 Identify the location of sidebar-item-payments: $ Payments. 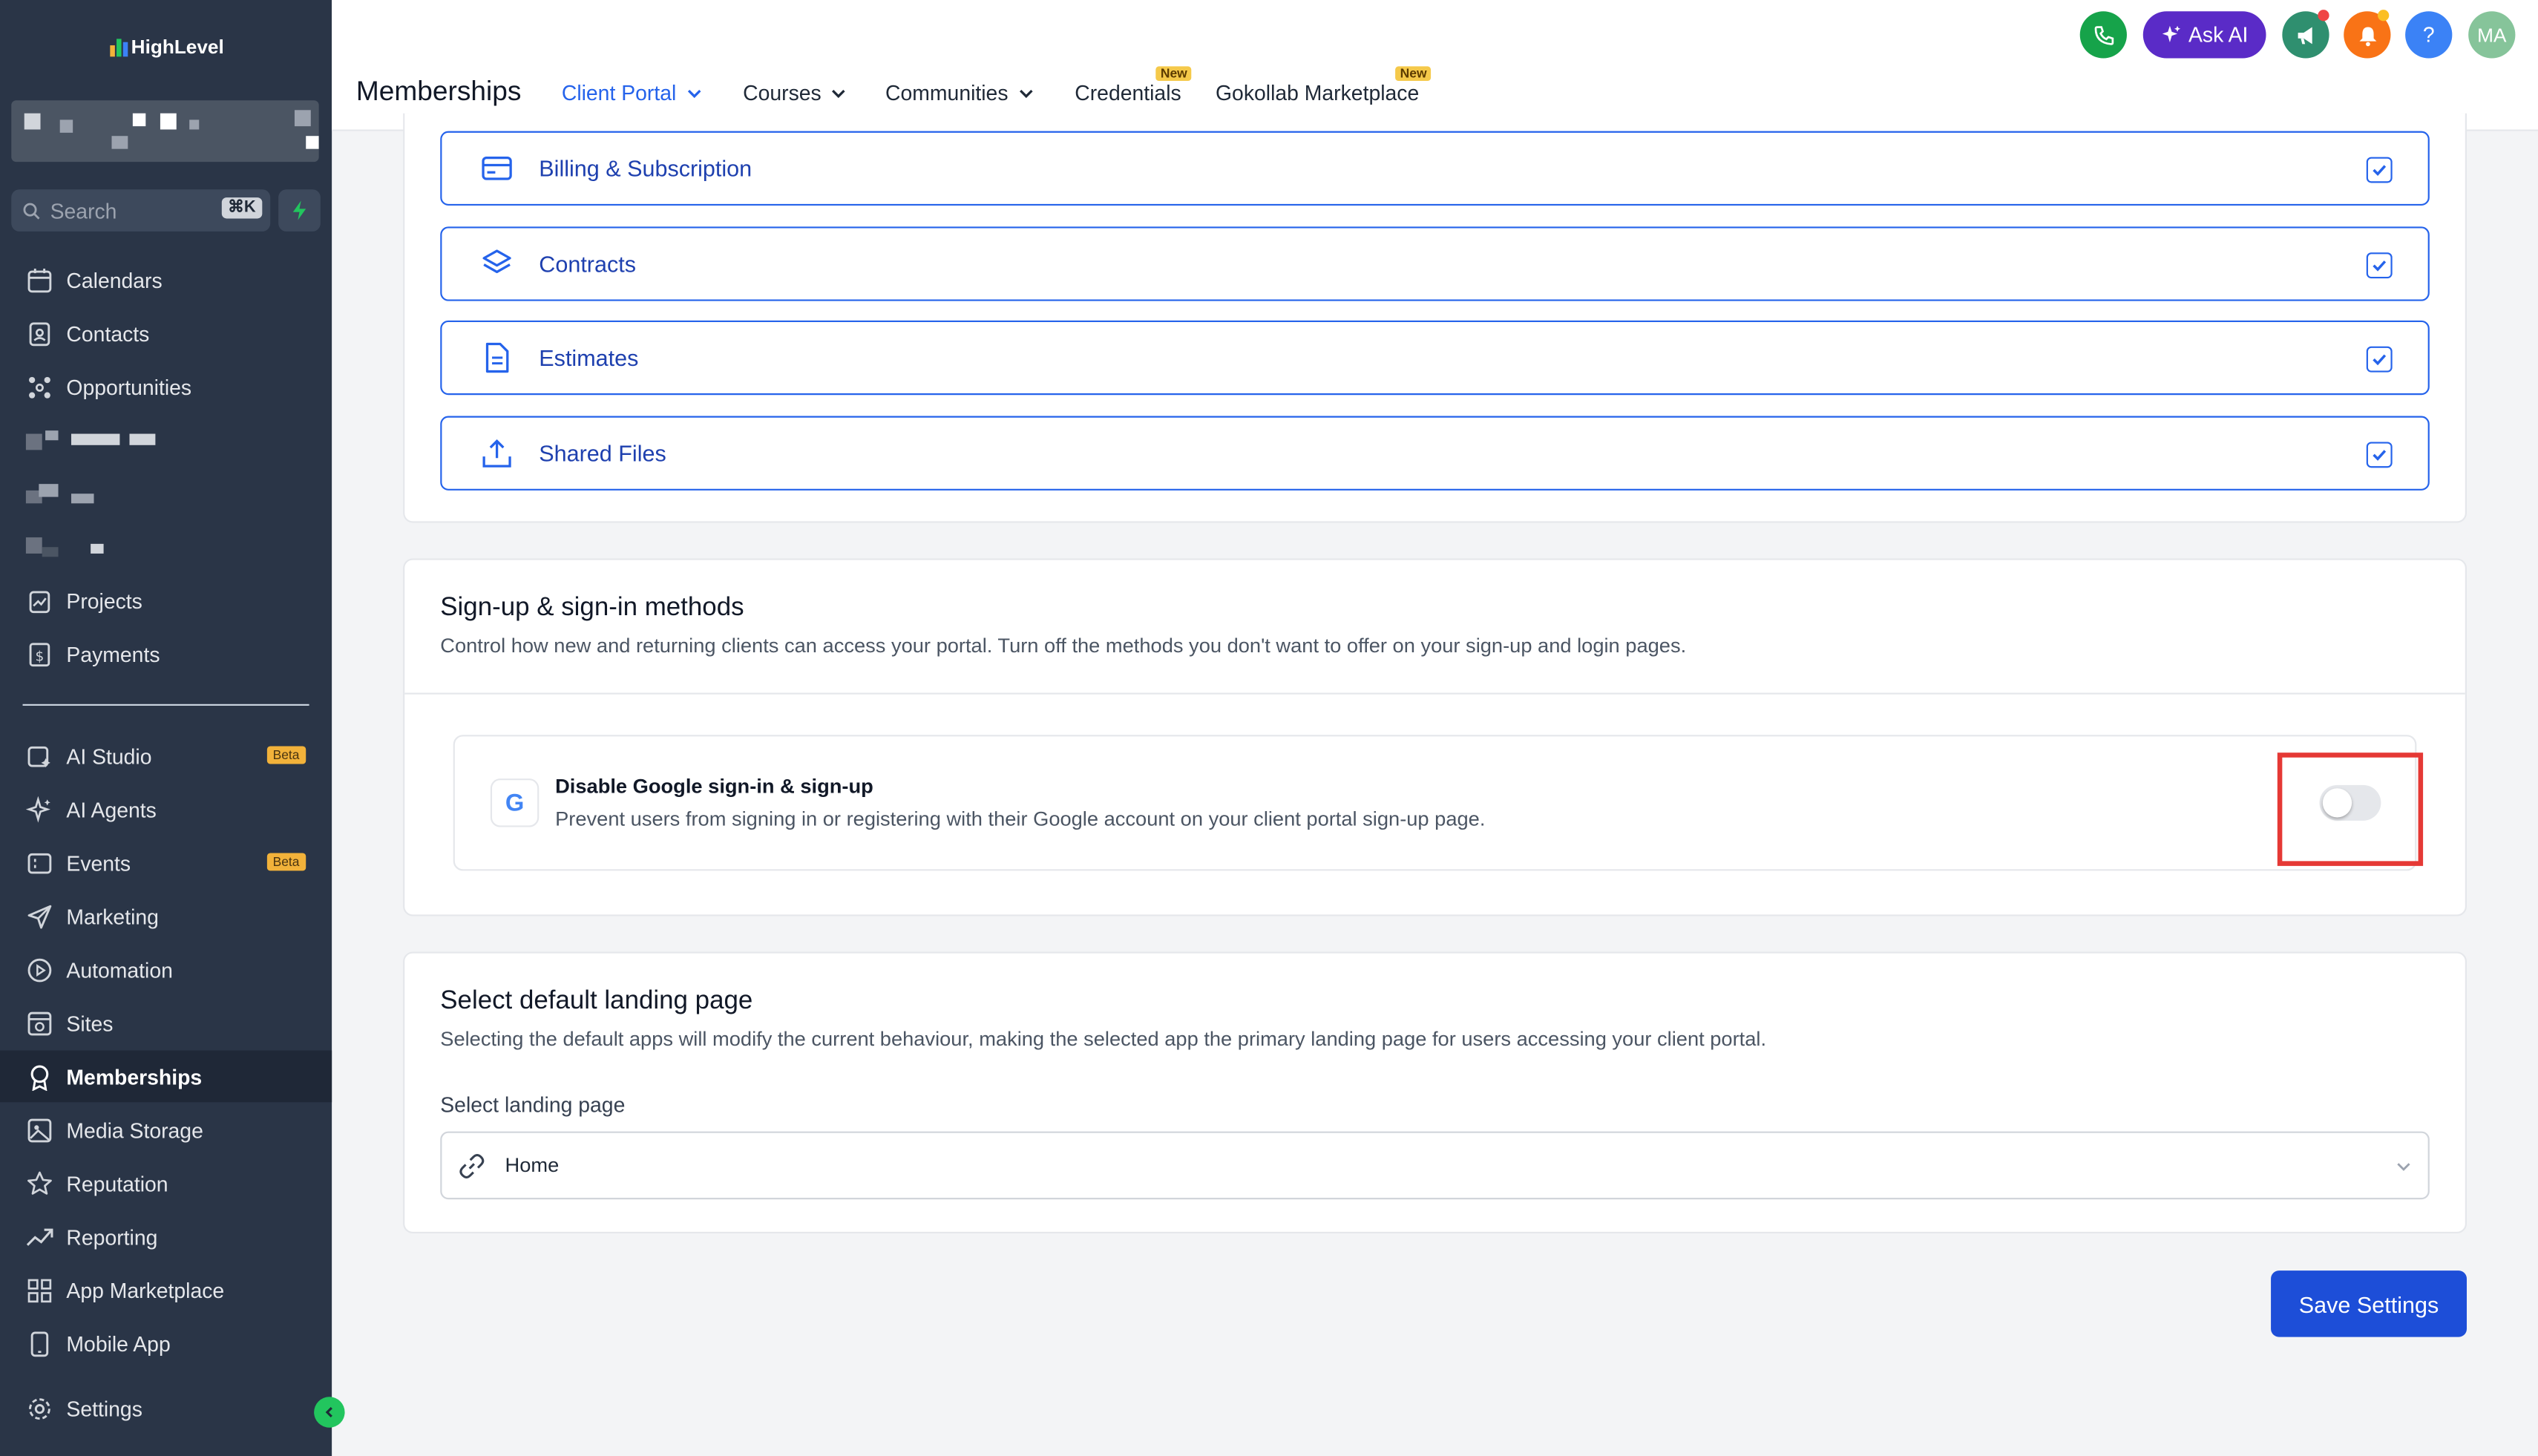
(166, 654).